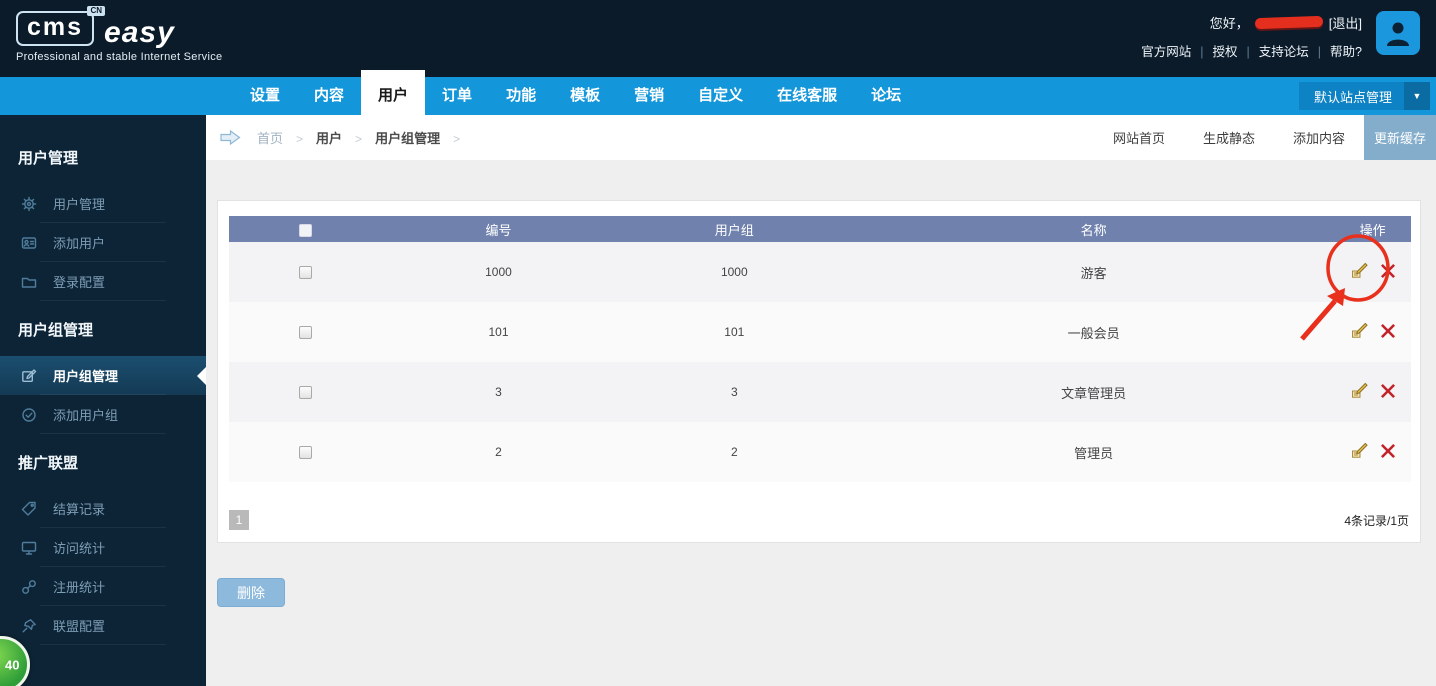 This screenshot has height=686, width=1436. What do you see at coordinates (1284, 52) in the screenshot?
I see `header-link: 支持论坛` at bounding box center [1284, 52].